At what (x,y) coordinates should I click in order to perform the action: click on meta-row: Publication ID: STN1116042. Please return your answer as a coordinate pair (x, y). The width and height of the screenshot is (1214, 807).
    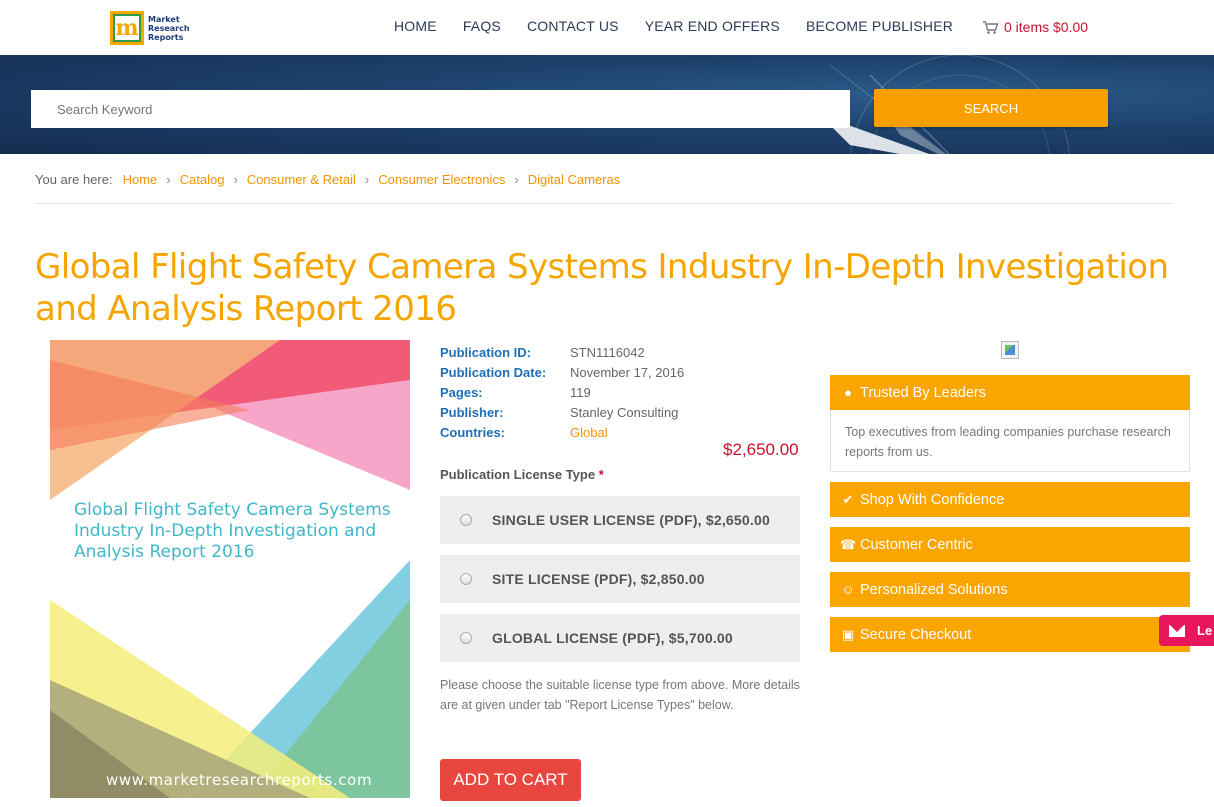
    Looking at the image, I should click on (542, 352).